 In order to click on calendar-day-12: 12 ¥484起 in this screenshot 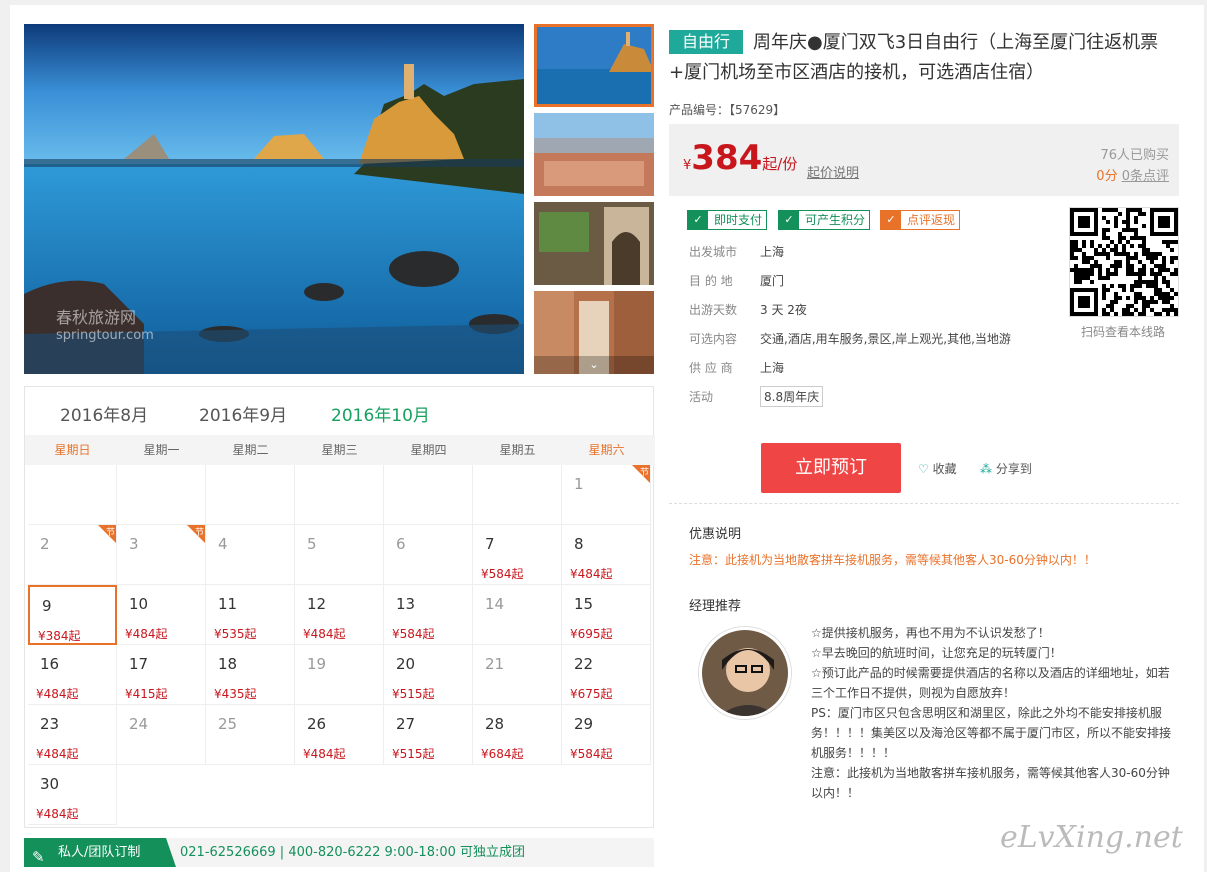, I will do `click(339, 615)`.